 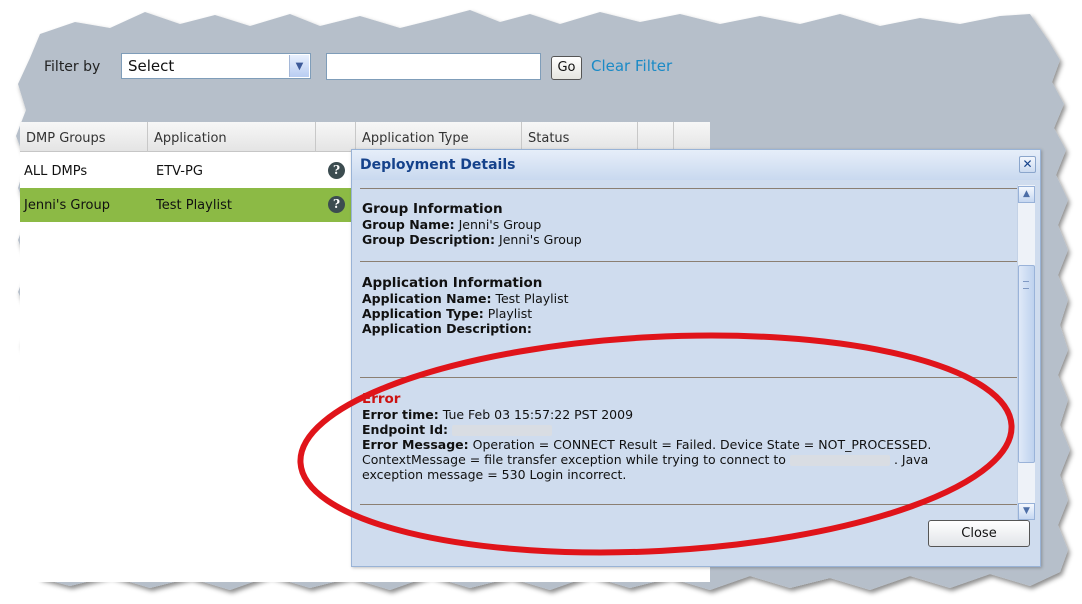 What do you see at coordinates (438, 165) in the screenshot?
I see `dialog-title: Deployment Details` at bounding box center [438, 165].